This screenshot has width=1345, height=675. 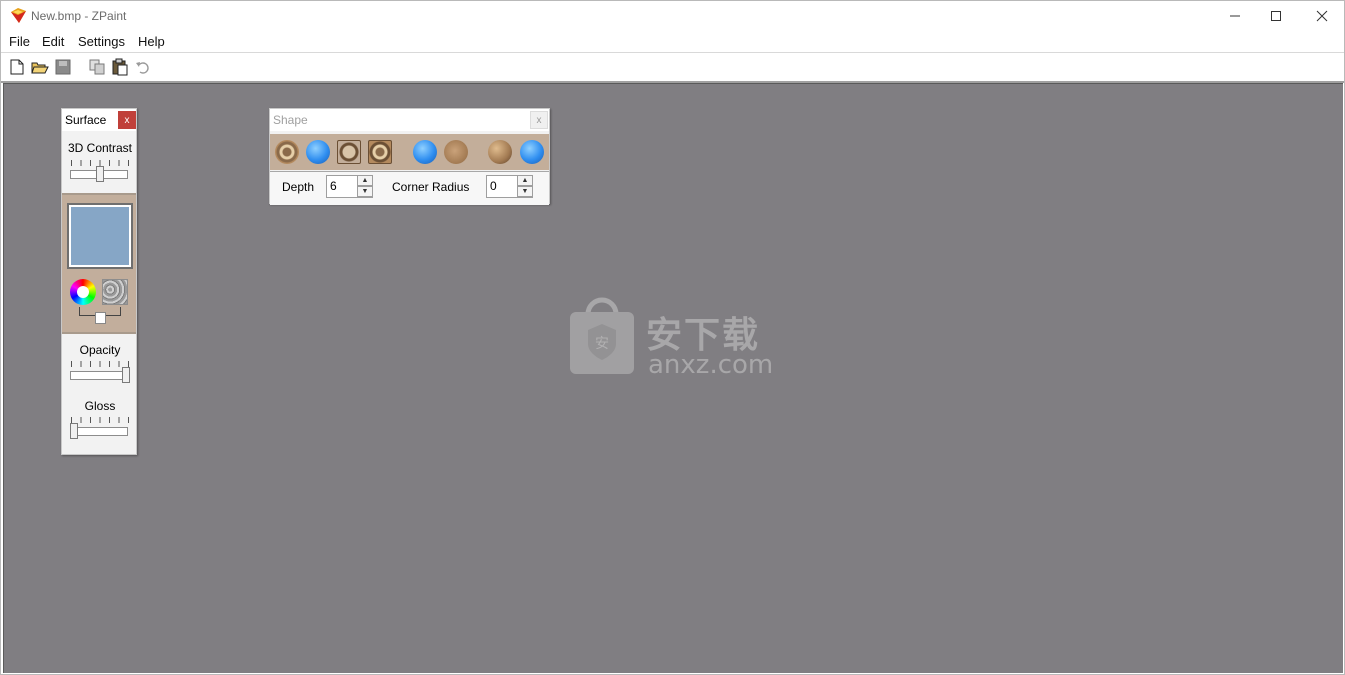 What do you see at coordinates (365, 191) in the screenshot?
I see `depth-down-button: ▼` at bounding box center [365, 191].